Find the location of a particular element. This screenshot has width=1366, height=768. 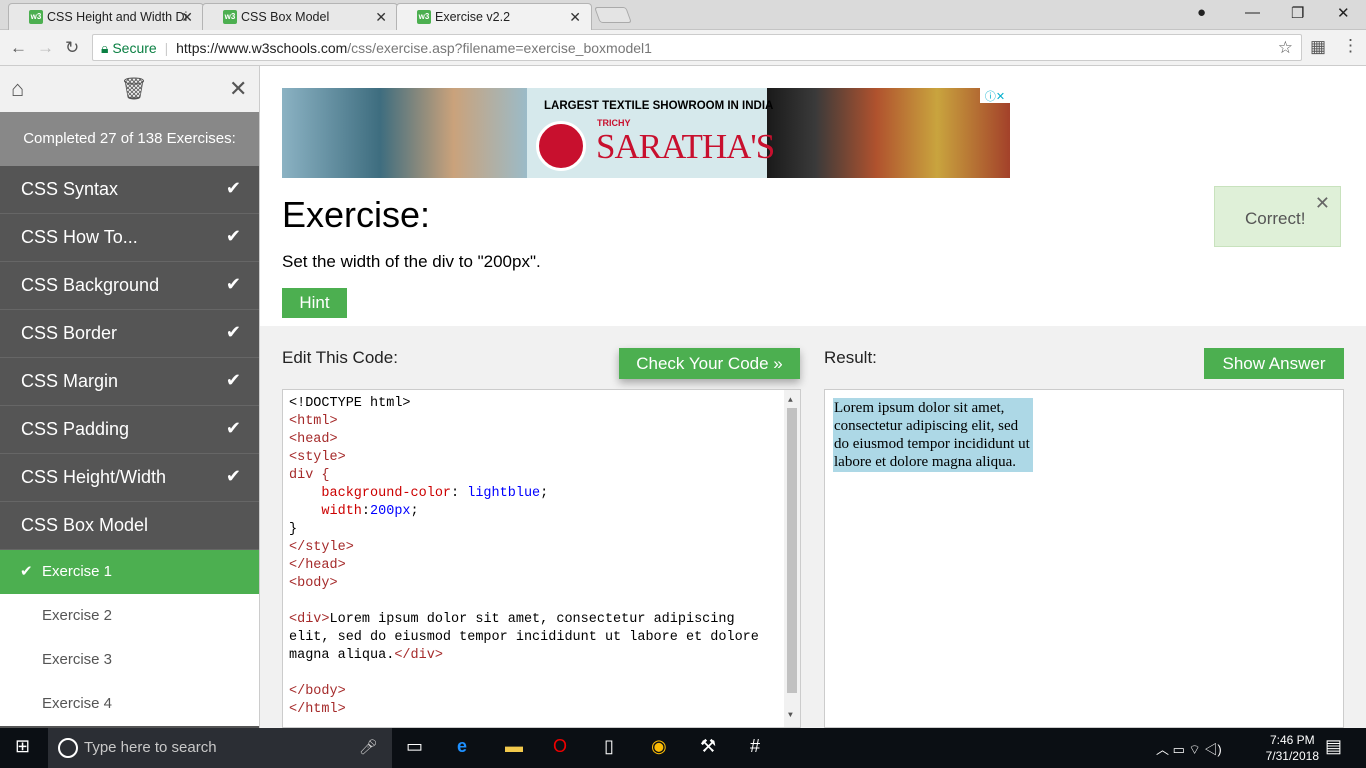

ad-info-close-icon: ⓘ✕ is located at coordinates (995, 95).